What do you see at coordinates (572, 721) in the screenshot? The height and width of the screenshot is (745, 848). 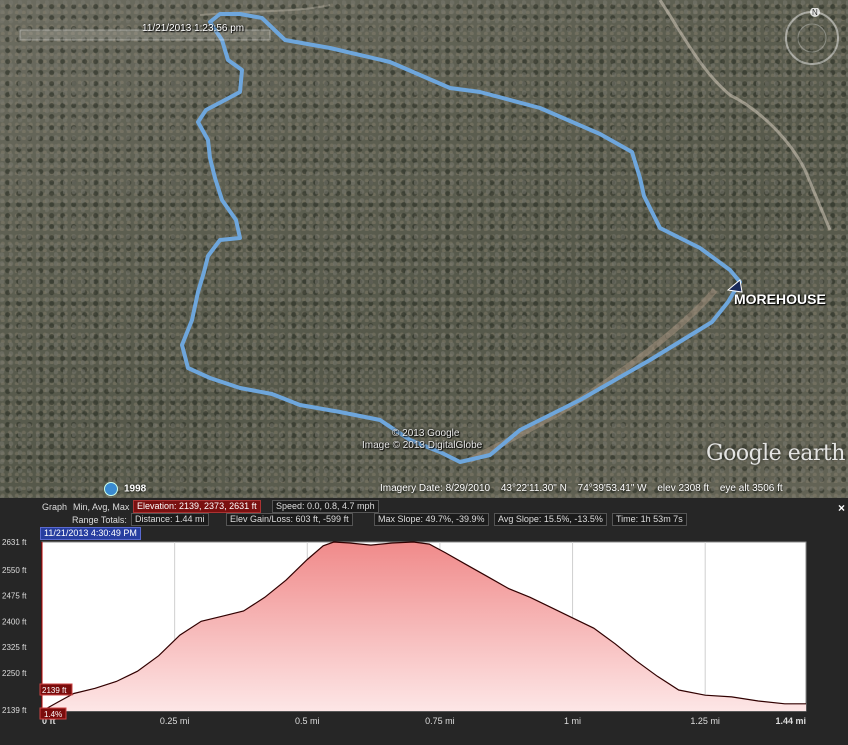 I see `x-tick-label: 1 mi` at bounding box center [572, 721].